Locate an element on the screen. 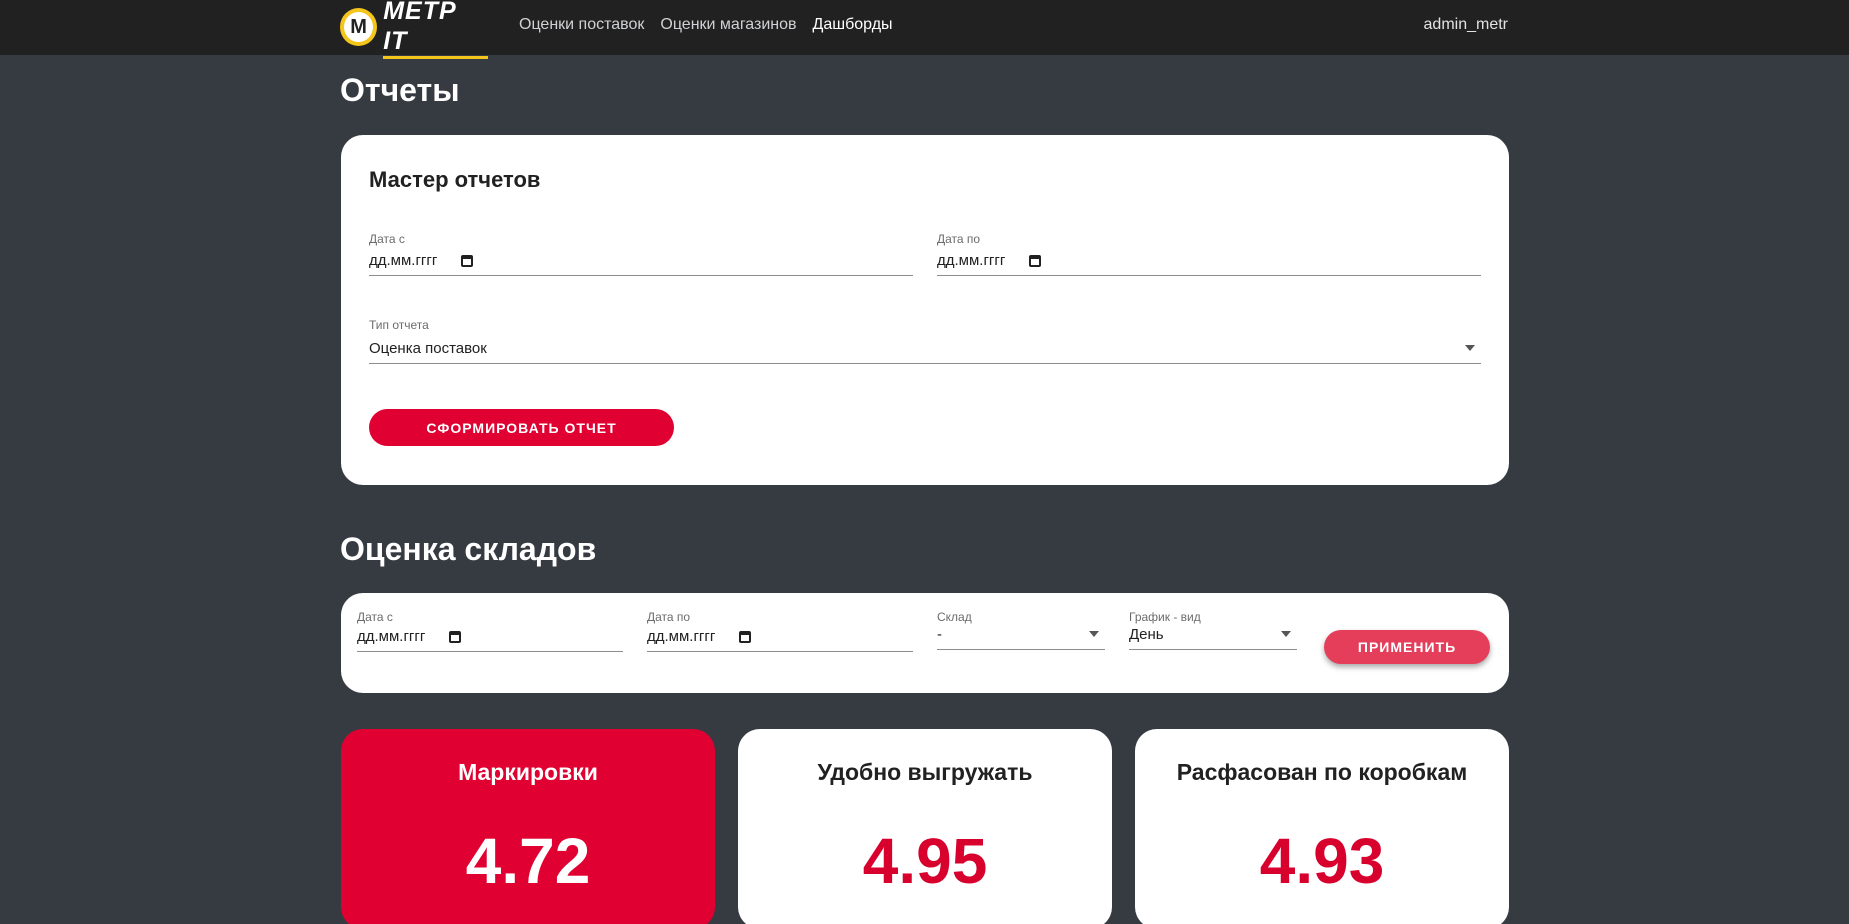 The image size is (1849, 924). chart-view-select: График - вид День is located at coordinates (1213, 630).